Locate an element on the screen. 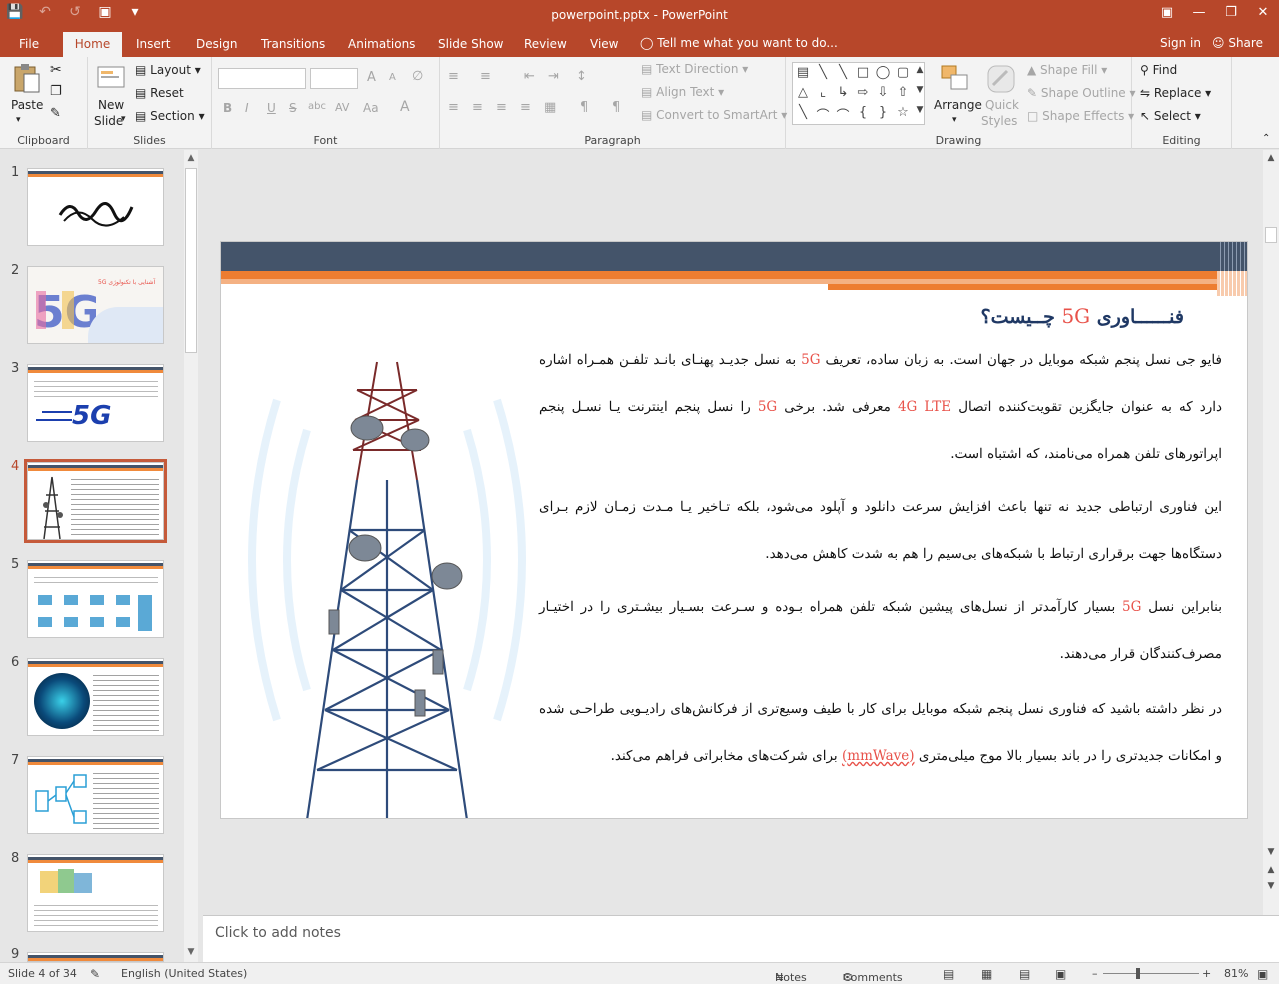 This screenshot has width=1279, height=984. reset-button: ▤ Reset is located at coordinates (159, 93).